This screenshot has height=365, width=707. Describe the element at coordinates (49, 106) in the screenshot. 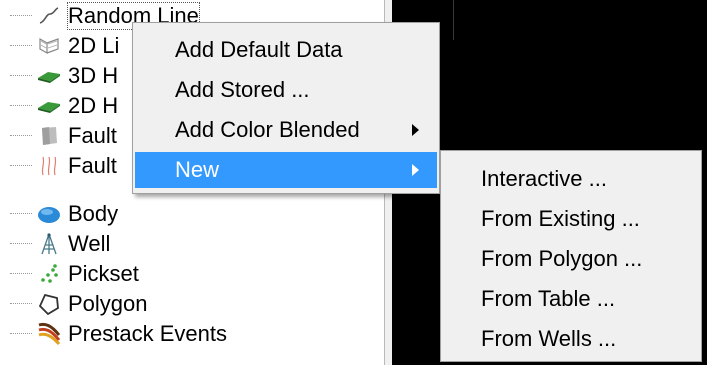

I see `2d-horizon-icon` at that location.